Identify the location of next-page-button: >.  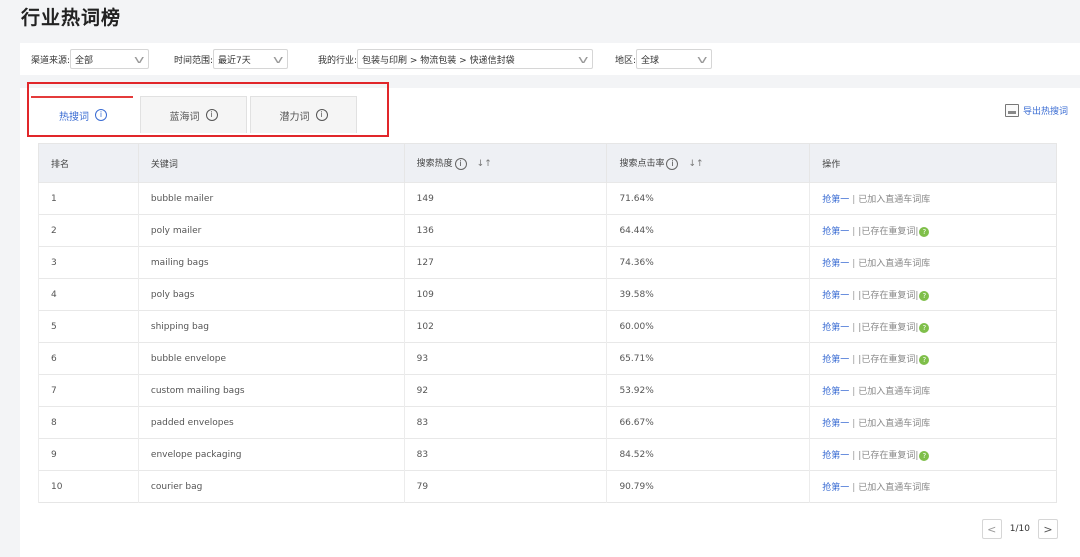
(1048, 529).